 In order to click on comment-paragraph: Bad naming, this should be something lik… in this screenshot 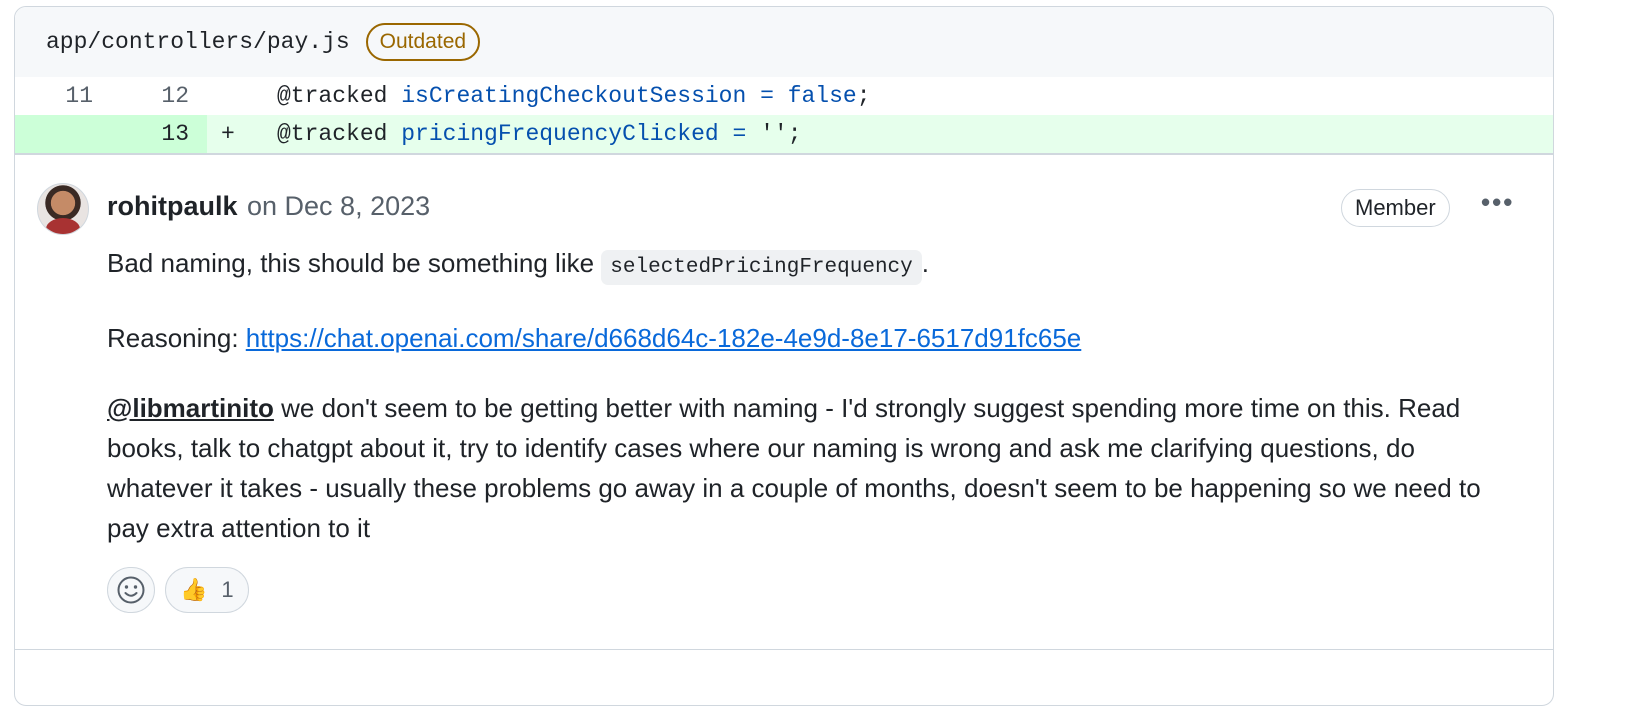, I will do `click(817, 265)`.